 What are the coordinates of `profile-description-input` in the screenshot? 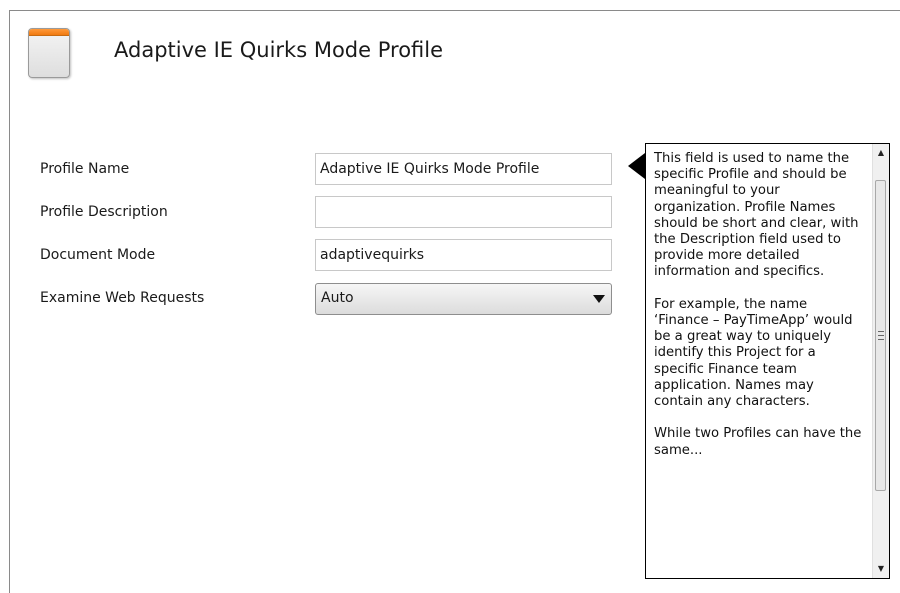 It's located at (463, 212).